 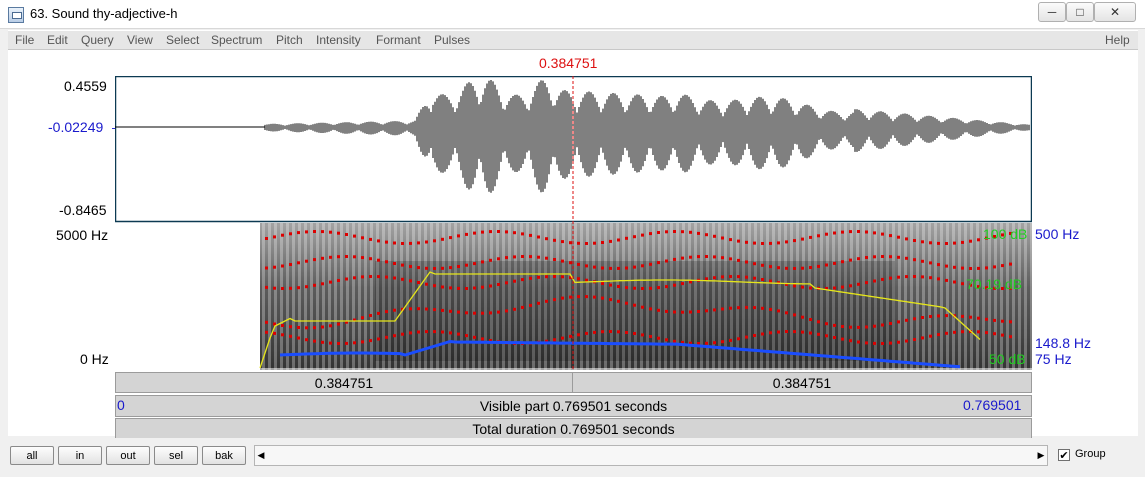 What do you see at coordinates (1064, 455) in the screenshot?
I see `group-checkbox: ✔` at bounding box center [1064, 455].